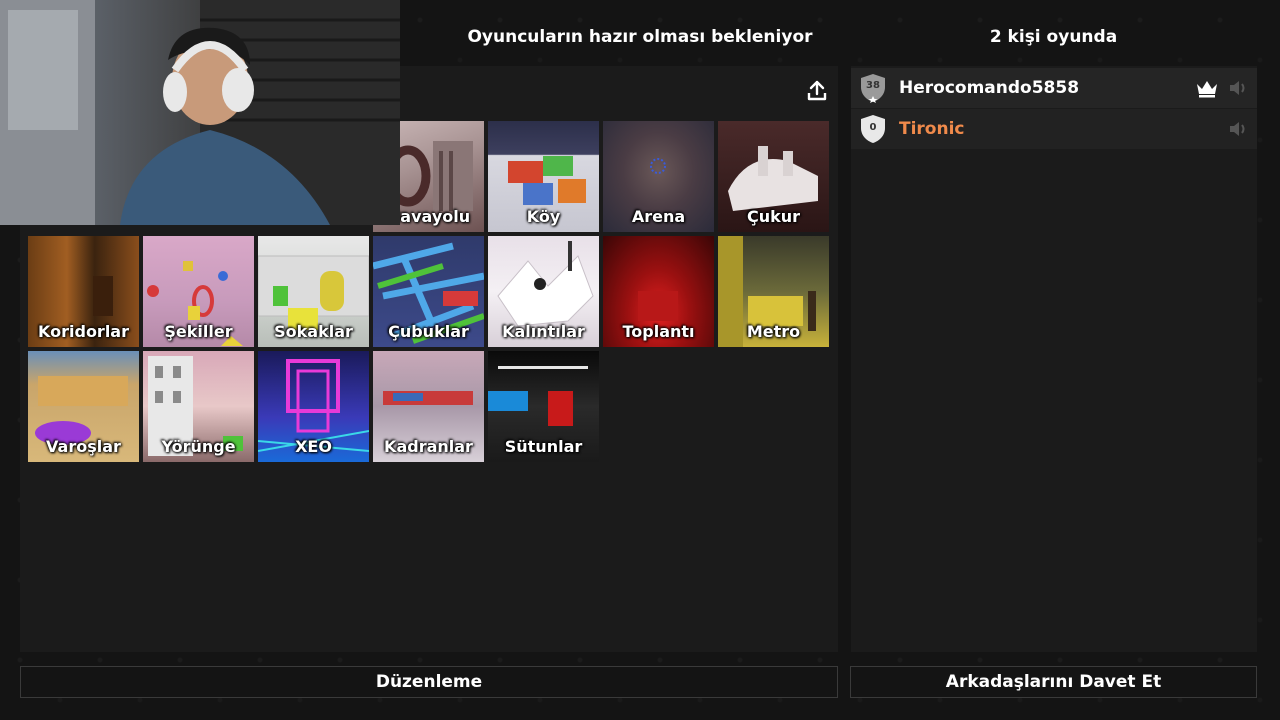 Image resolution: width=1280 pixels, height=720 pixels. Describe the element at coordinates (428, 406) in the screenshot. I see `map-tile-kadranlar: Kadranlar` at that location.